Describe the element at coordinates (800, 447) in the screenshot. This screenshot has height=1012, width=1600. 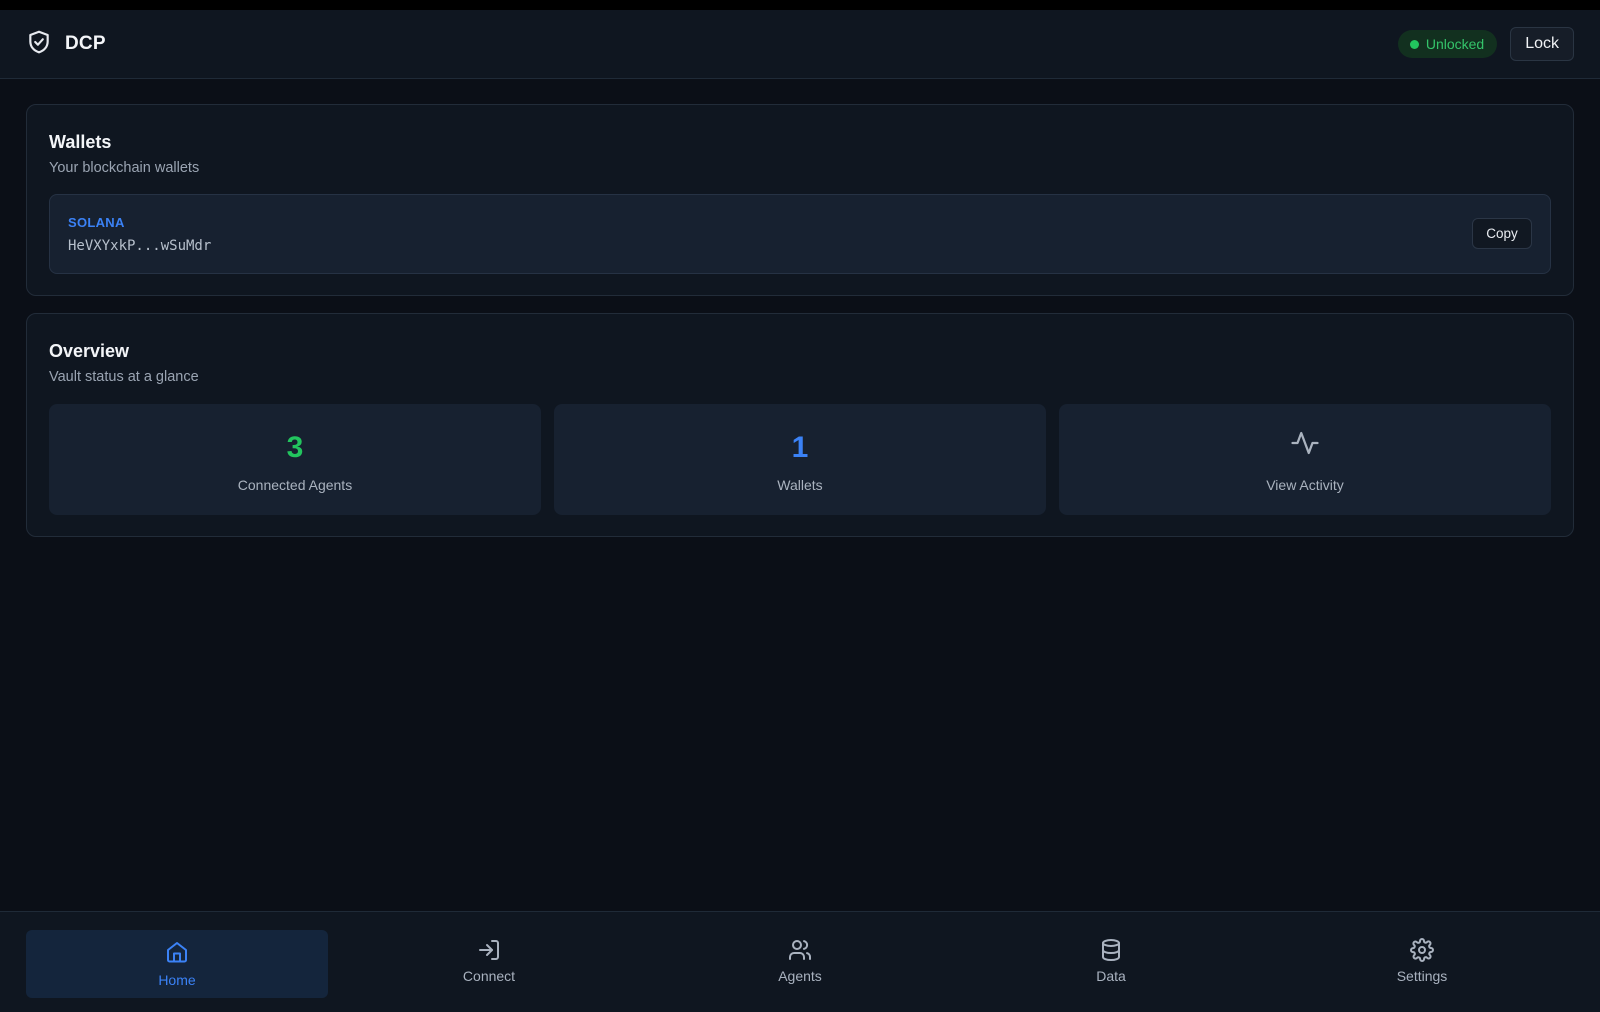
I see `wallets-count: 1` at that location.